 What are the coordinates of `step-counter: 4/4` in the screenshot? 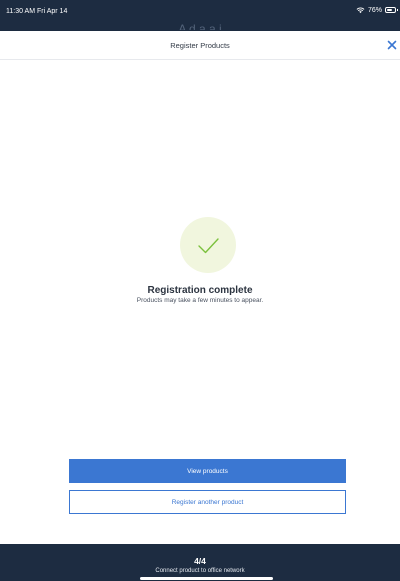 It's located at (200, 561).